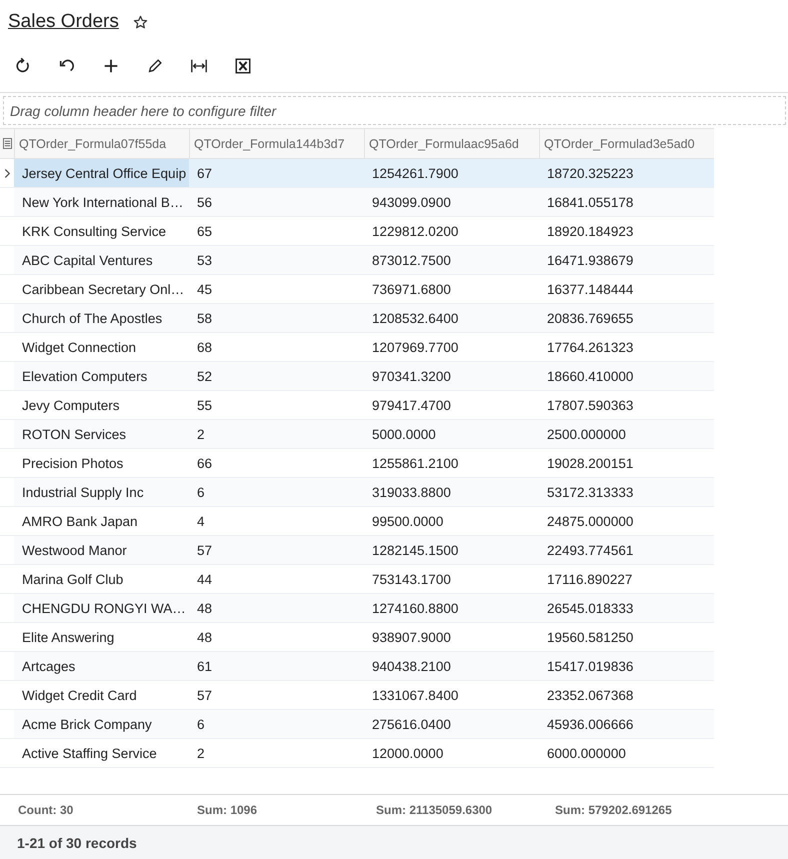  I want to click on table-cell: 2500.000000, so click(586, 434).